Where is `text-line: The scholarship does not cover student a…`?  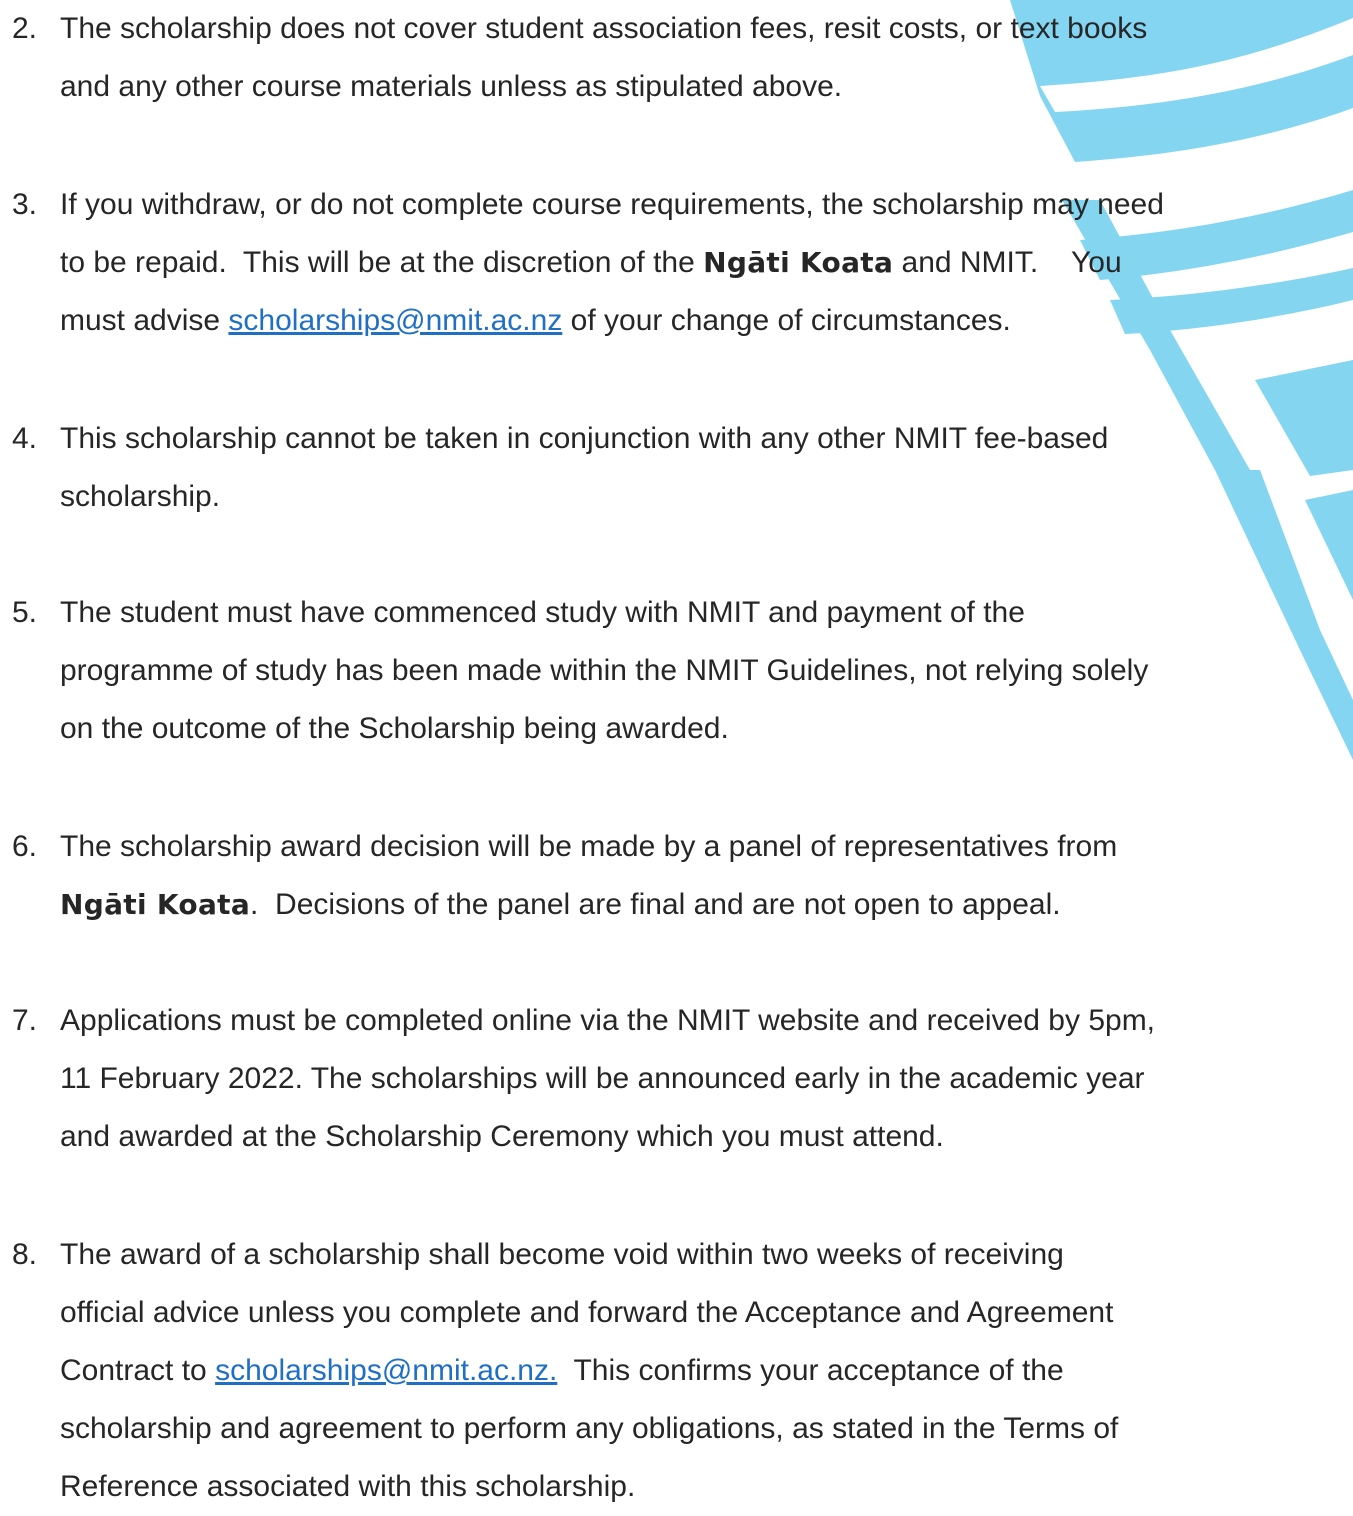
text-line: The scholarship does not cover student a… is located at coordinates (706, 29).